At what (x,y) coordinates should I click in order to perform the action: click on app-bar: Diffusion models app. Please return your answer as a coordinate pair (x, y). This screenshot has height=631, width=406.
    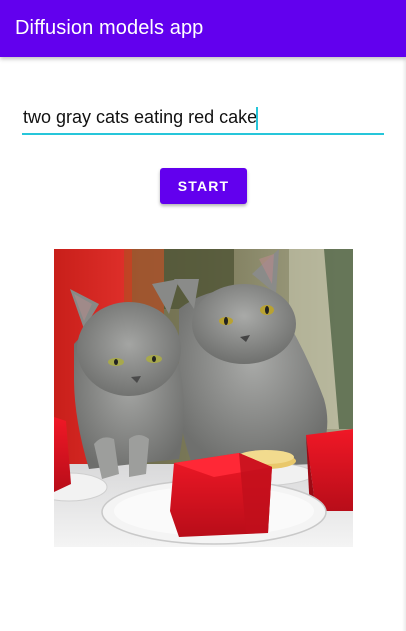
    Looking at the image, I should click on (203, 28).